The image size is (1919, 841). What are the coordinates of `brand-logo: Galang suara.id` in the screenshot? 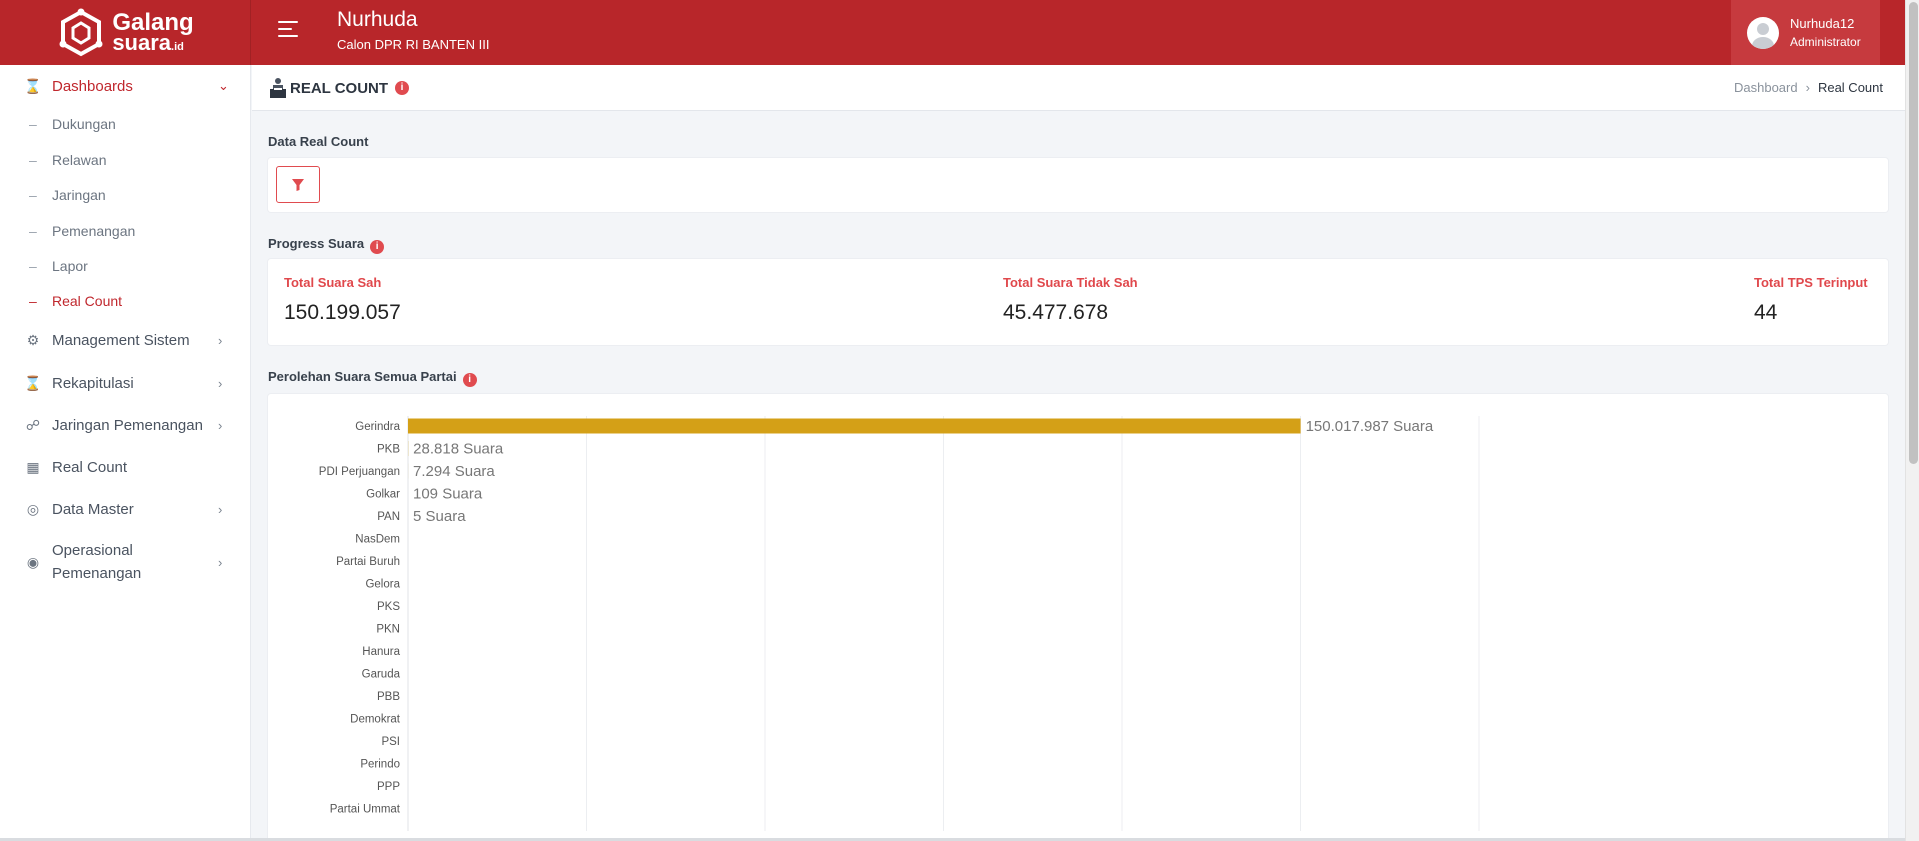 It's located at (125, 32).